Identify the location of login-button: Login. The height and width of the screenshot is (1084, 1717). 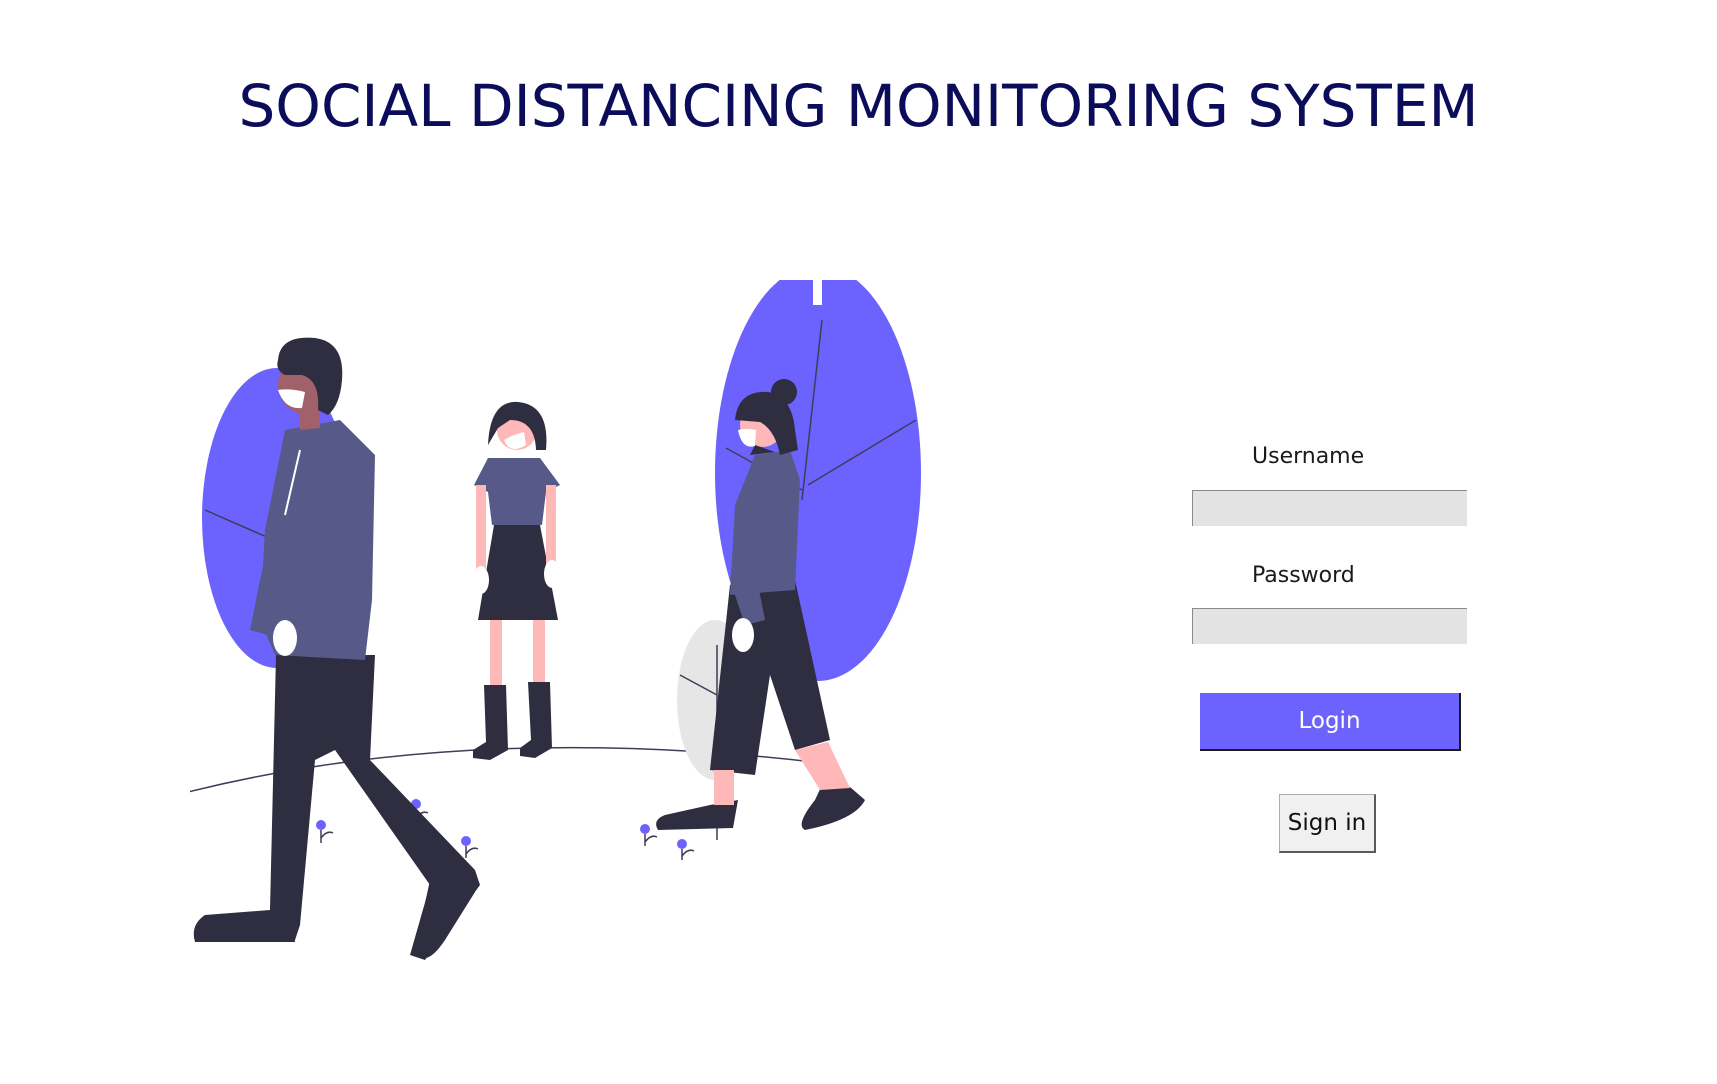
(1330, 722).